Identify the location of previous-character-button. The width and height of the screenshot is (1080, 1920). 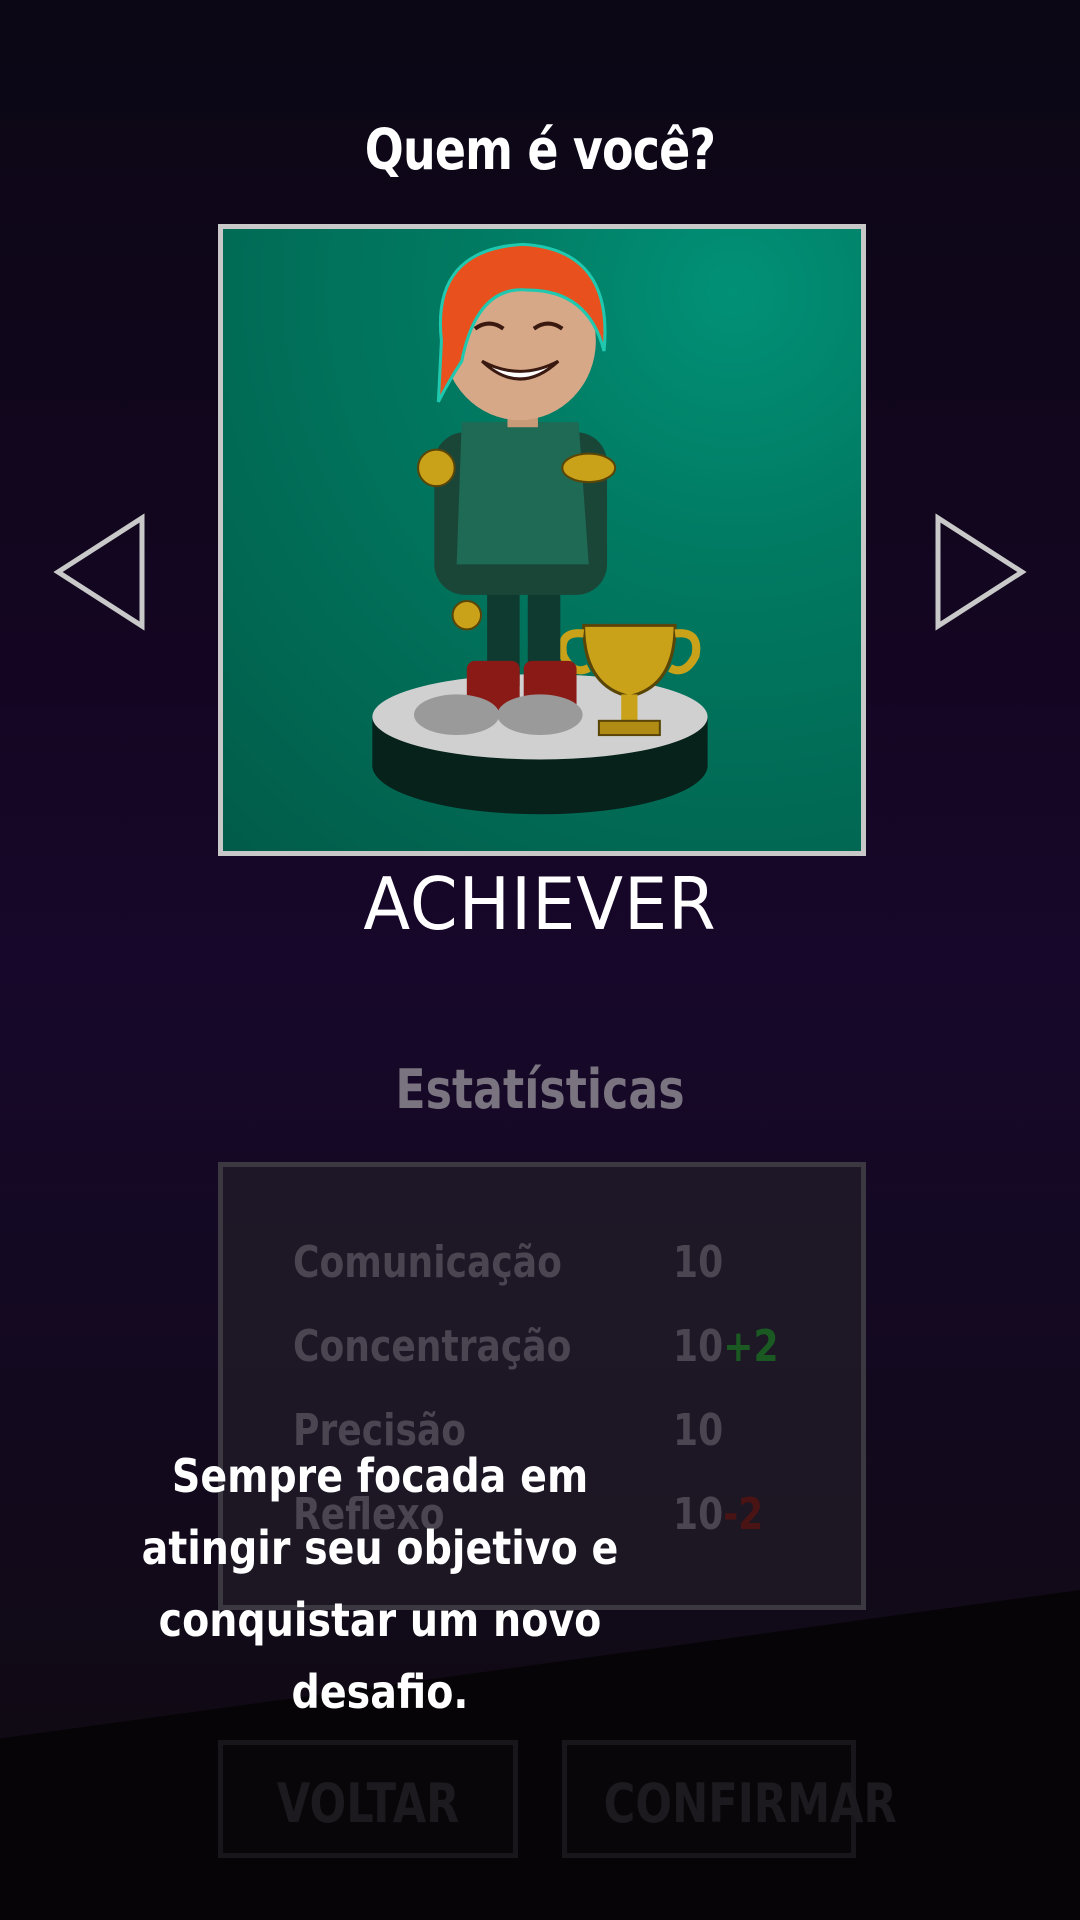
(102, 572).